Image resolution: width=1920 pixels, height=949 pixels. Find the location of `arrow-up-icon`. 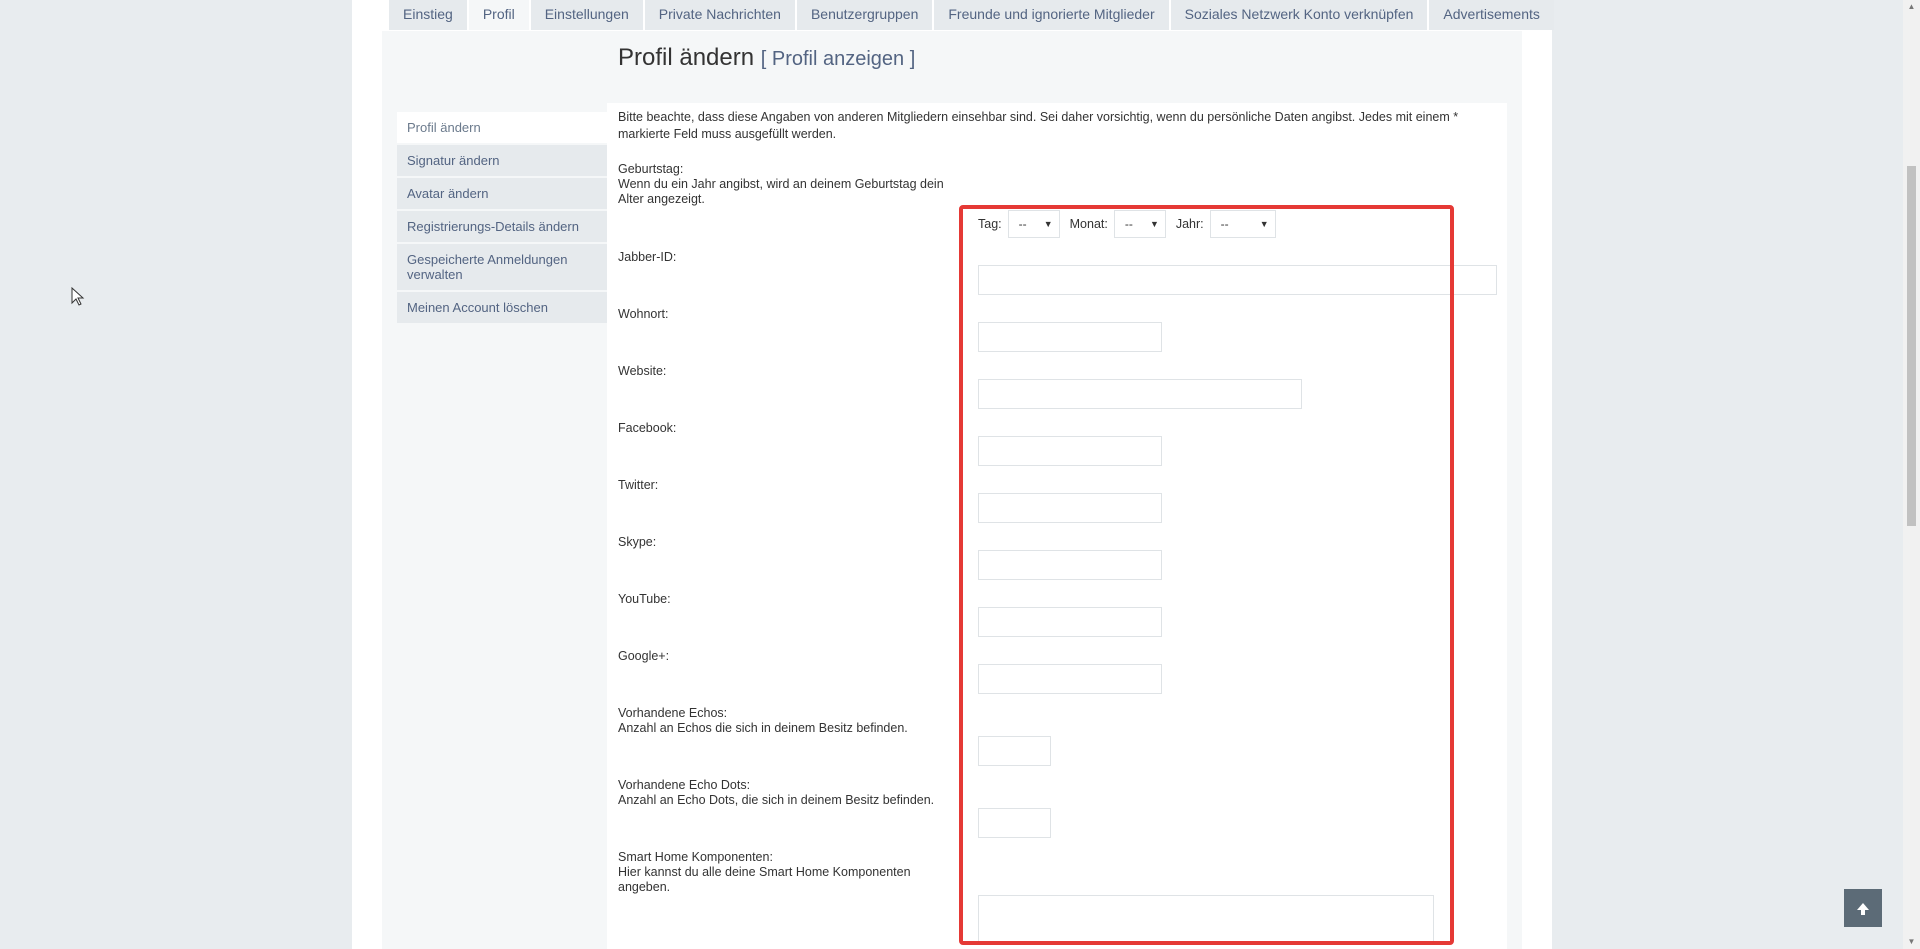

arrow-up-icon is located at coordinates (1863, 909).